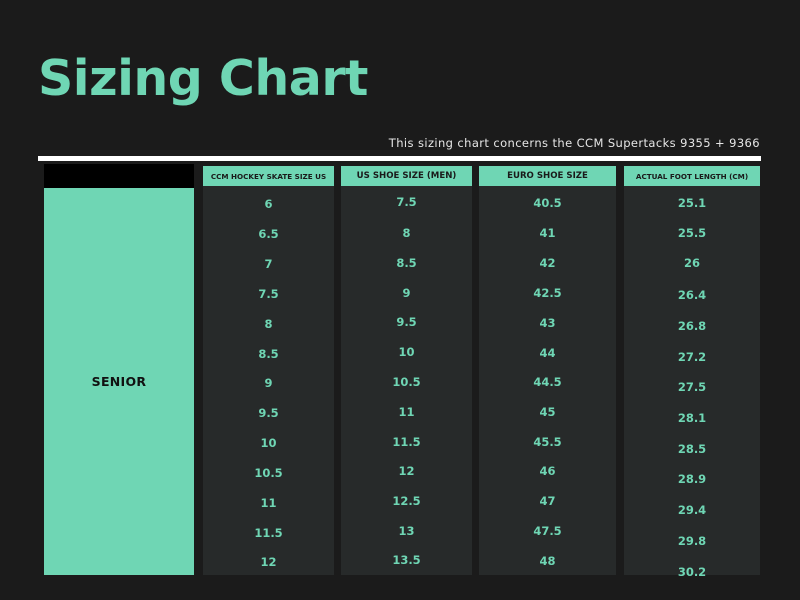  What do you see at coordinates (692, 479) in the screenshot?
I see `table-cell: 28.9` at bounding box center [692, 479].